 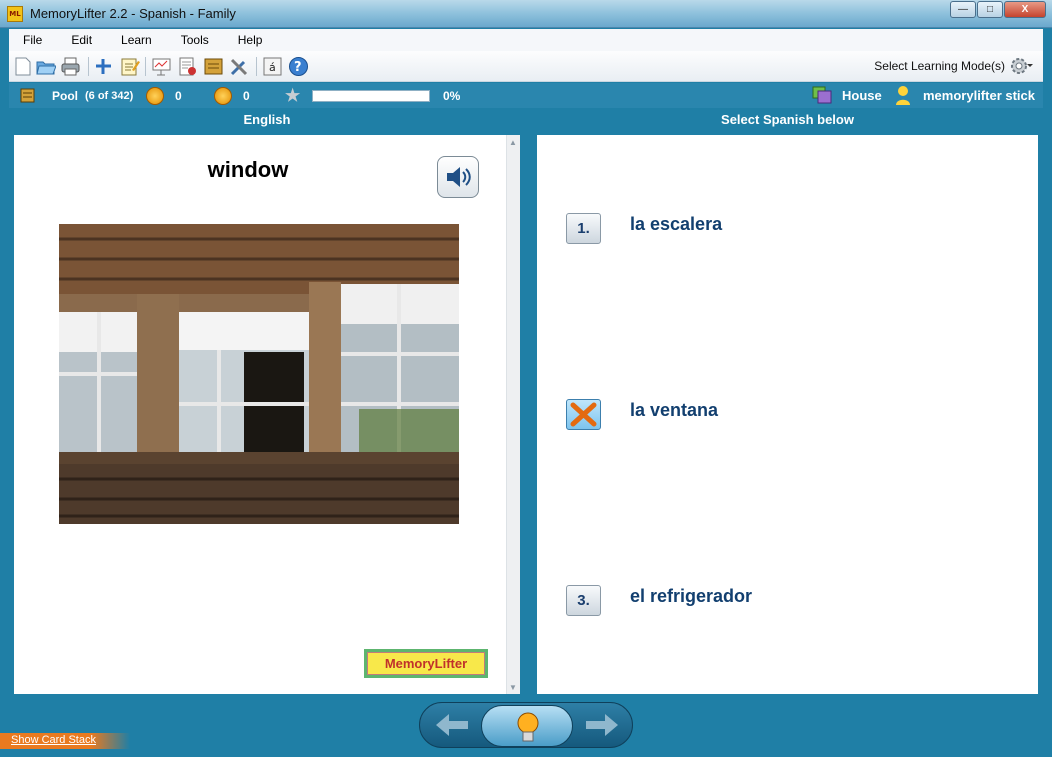 I want to click on lightbulb-icon, so click(x=528, y=727).